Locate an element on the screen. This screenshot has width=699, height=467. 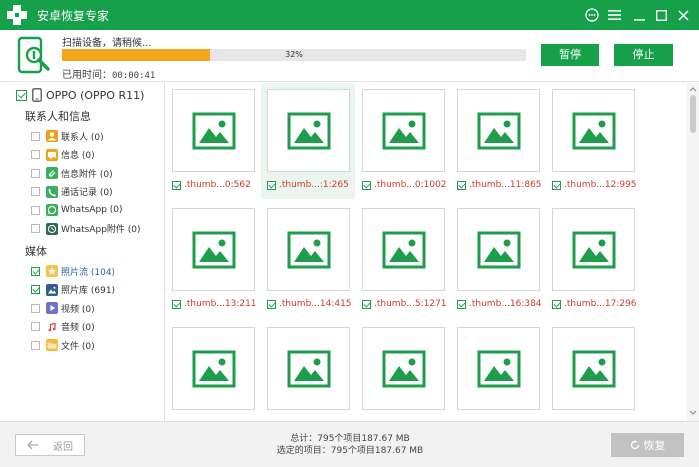
thumbnail-tile: .thumb...5:1271 is located at coordinates (403, 260).